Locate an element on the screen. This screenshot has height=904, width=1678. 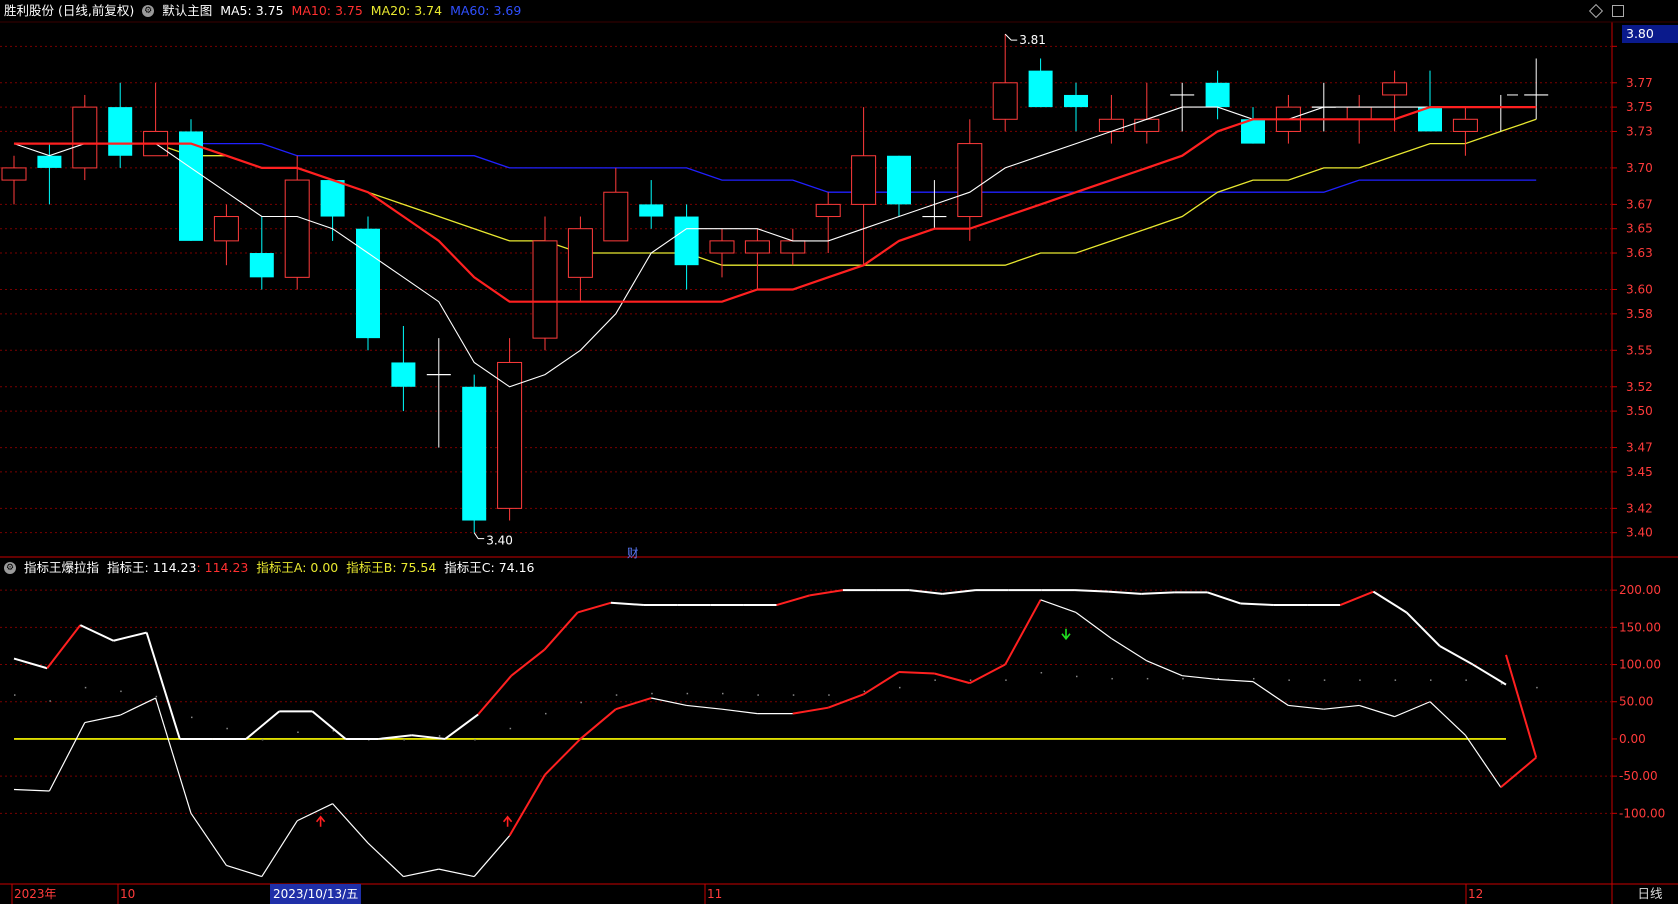
ma10-value: MA10: 3.75 is located at coordinates (327, 10).